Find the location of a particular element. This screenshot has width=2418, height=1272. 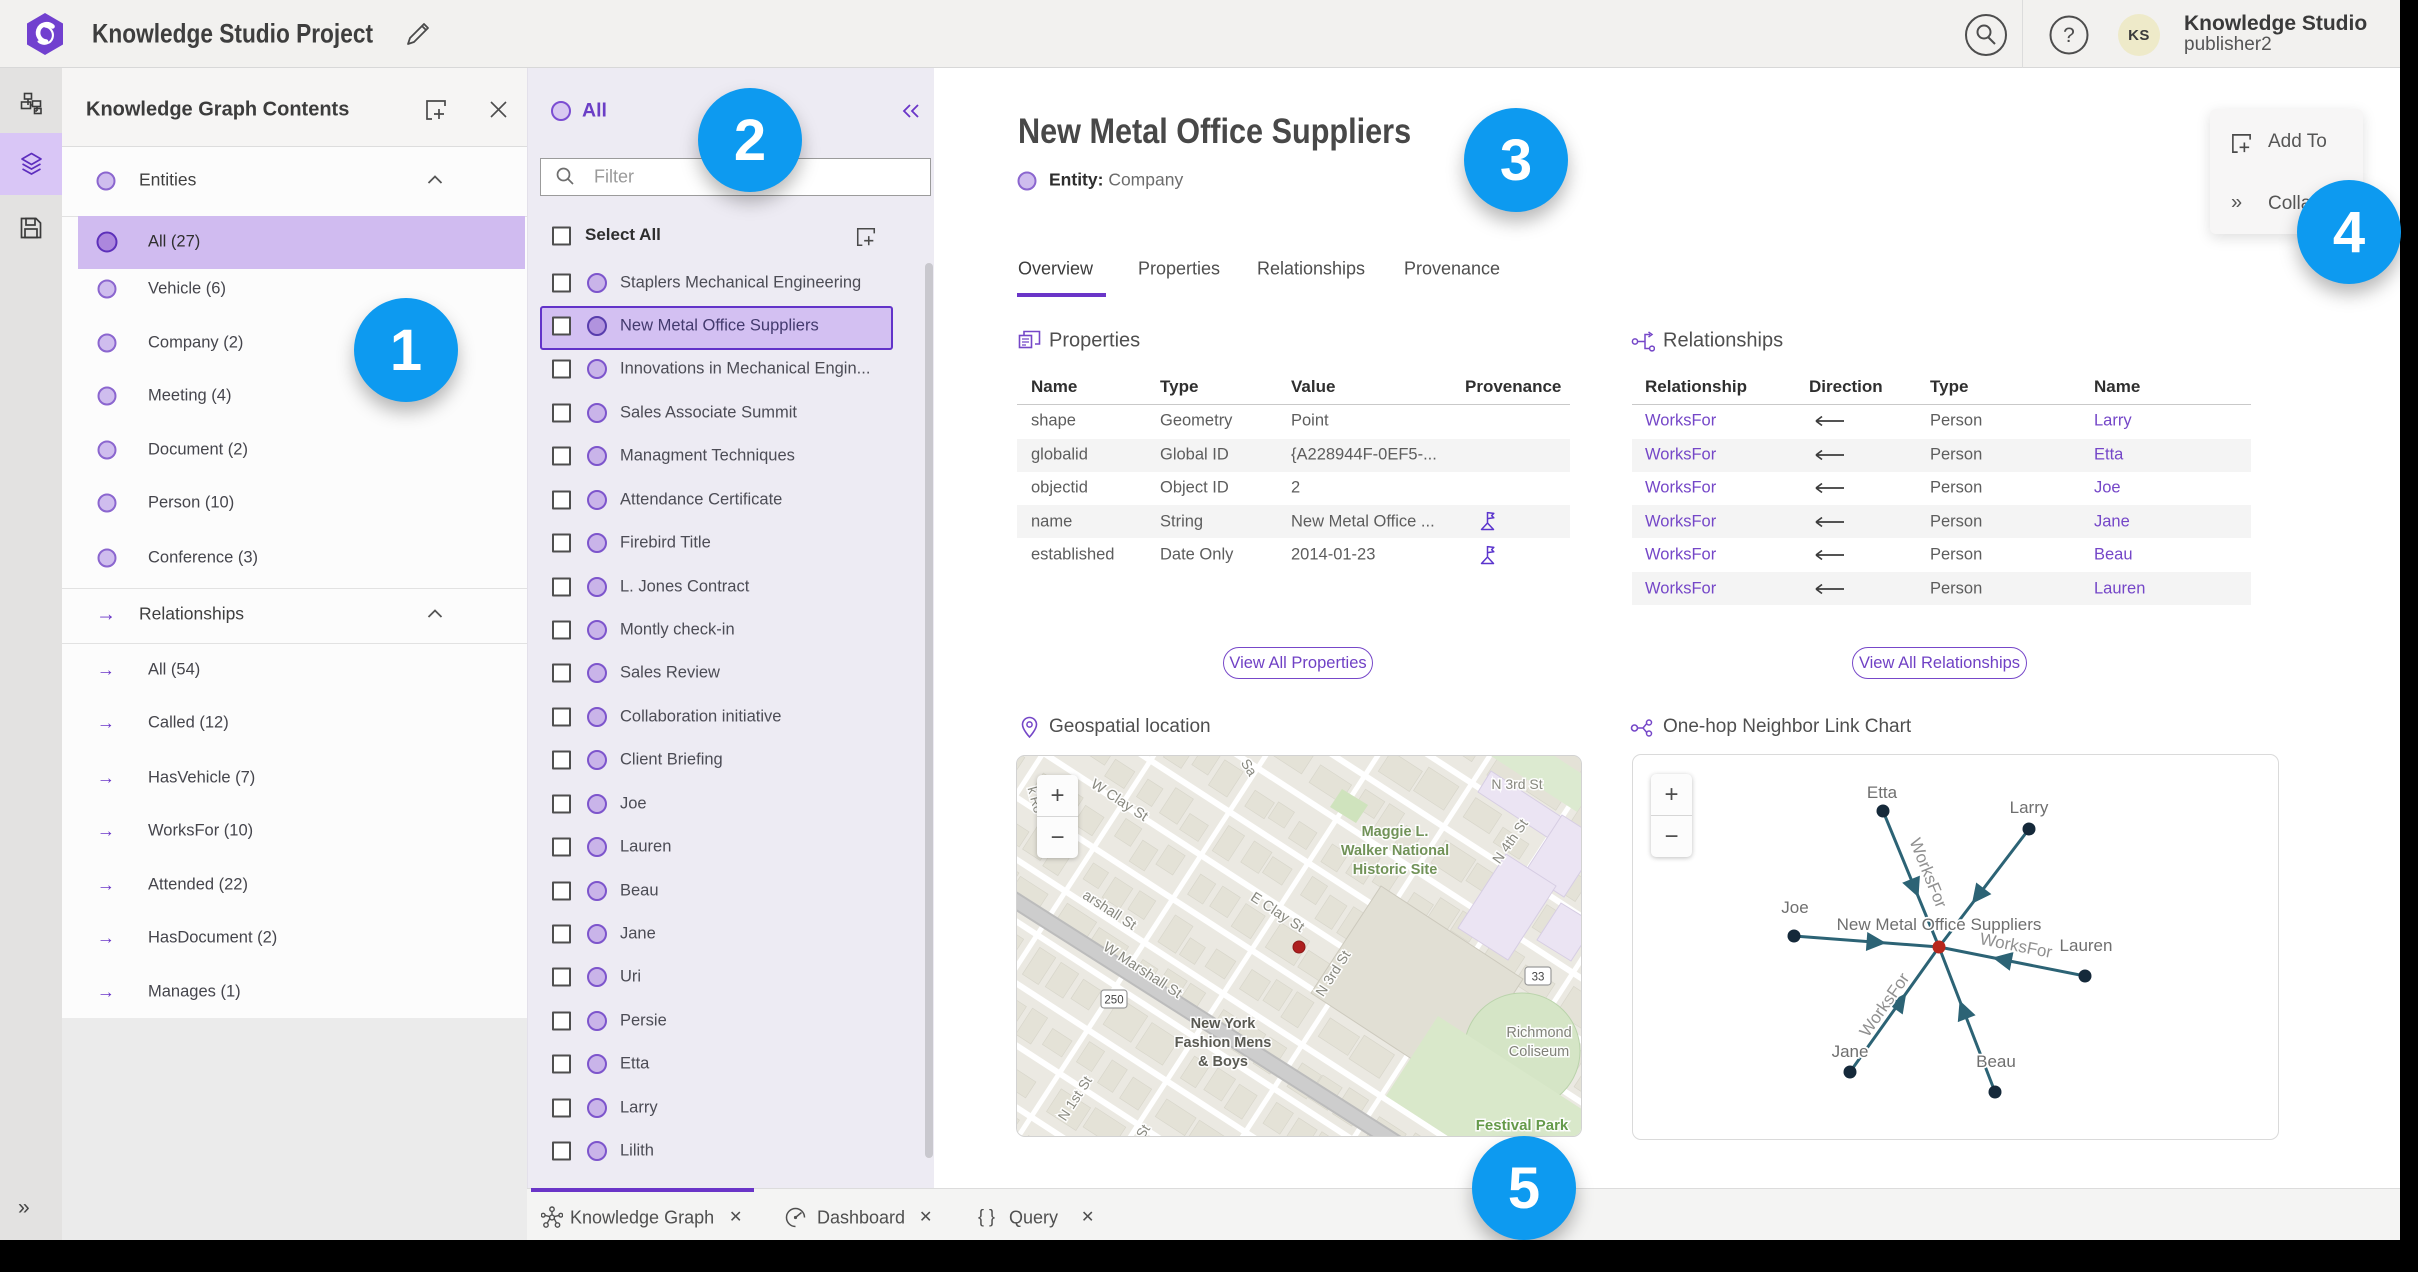

svg-text: Coliseum is located at coordinates (1539, 1052).